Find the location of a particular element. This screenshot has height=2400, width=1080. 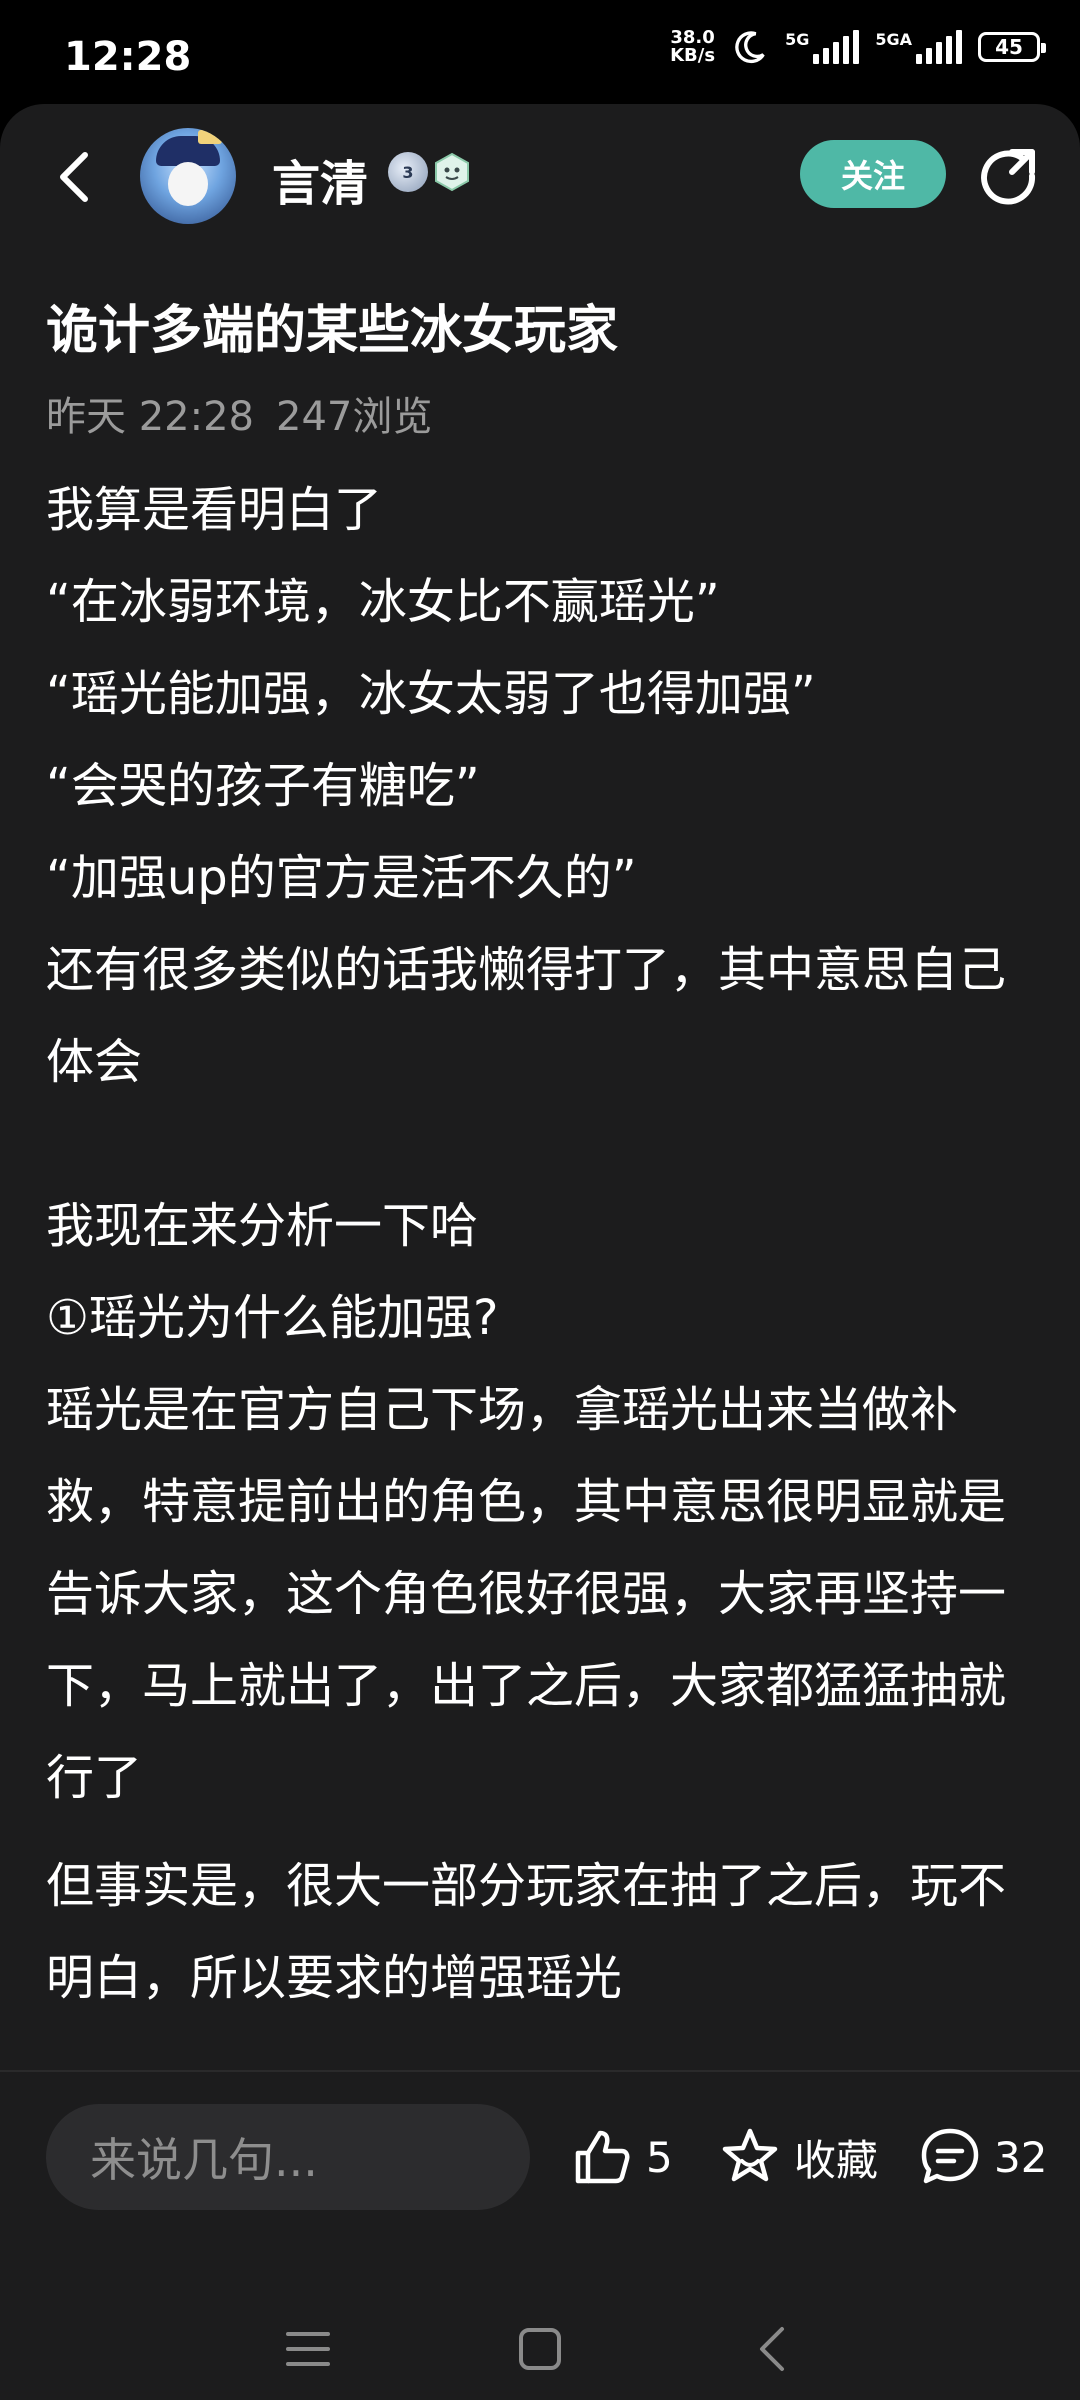

paragraph: 我现在来分析一下哈 is located at coordinates (262, 1226).